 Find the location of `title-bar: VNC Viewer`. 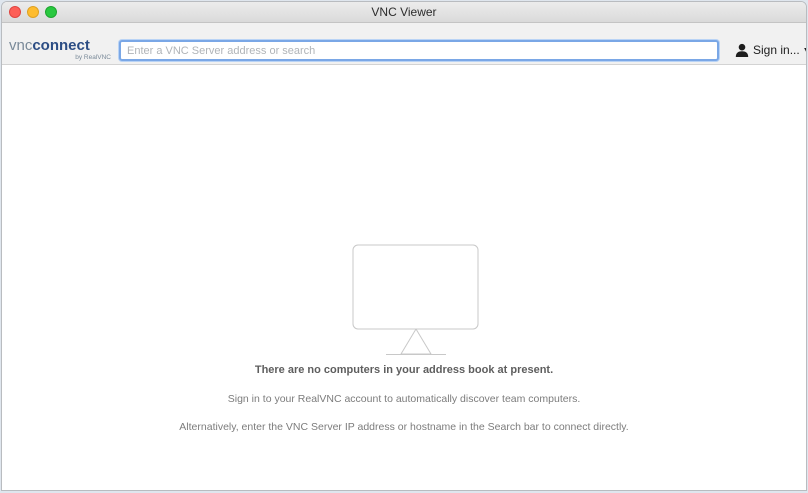

title-bar: VNC Viewer is located at coordinates (404, 12).